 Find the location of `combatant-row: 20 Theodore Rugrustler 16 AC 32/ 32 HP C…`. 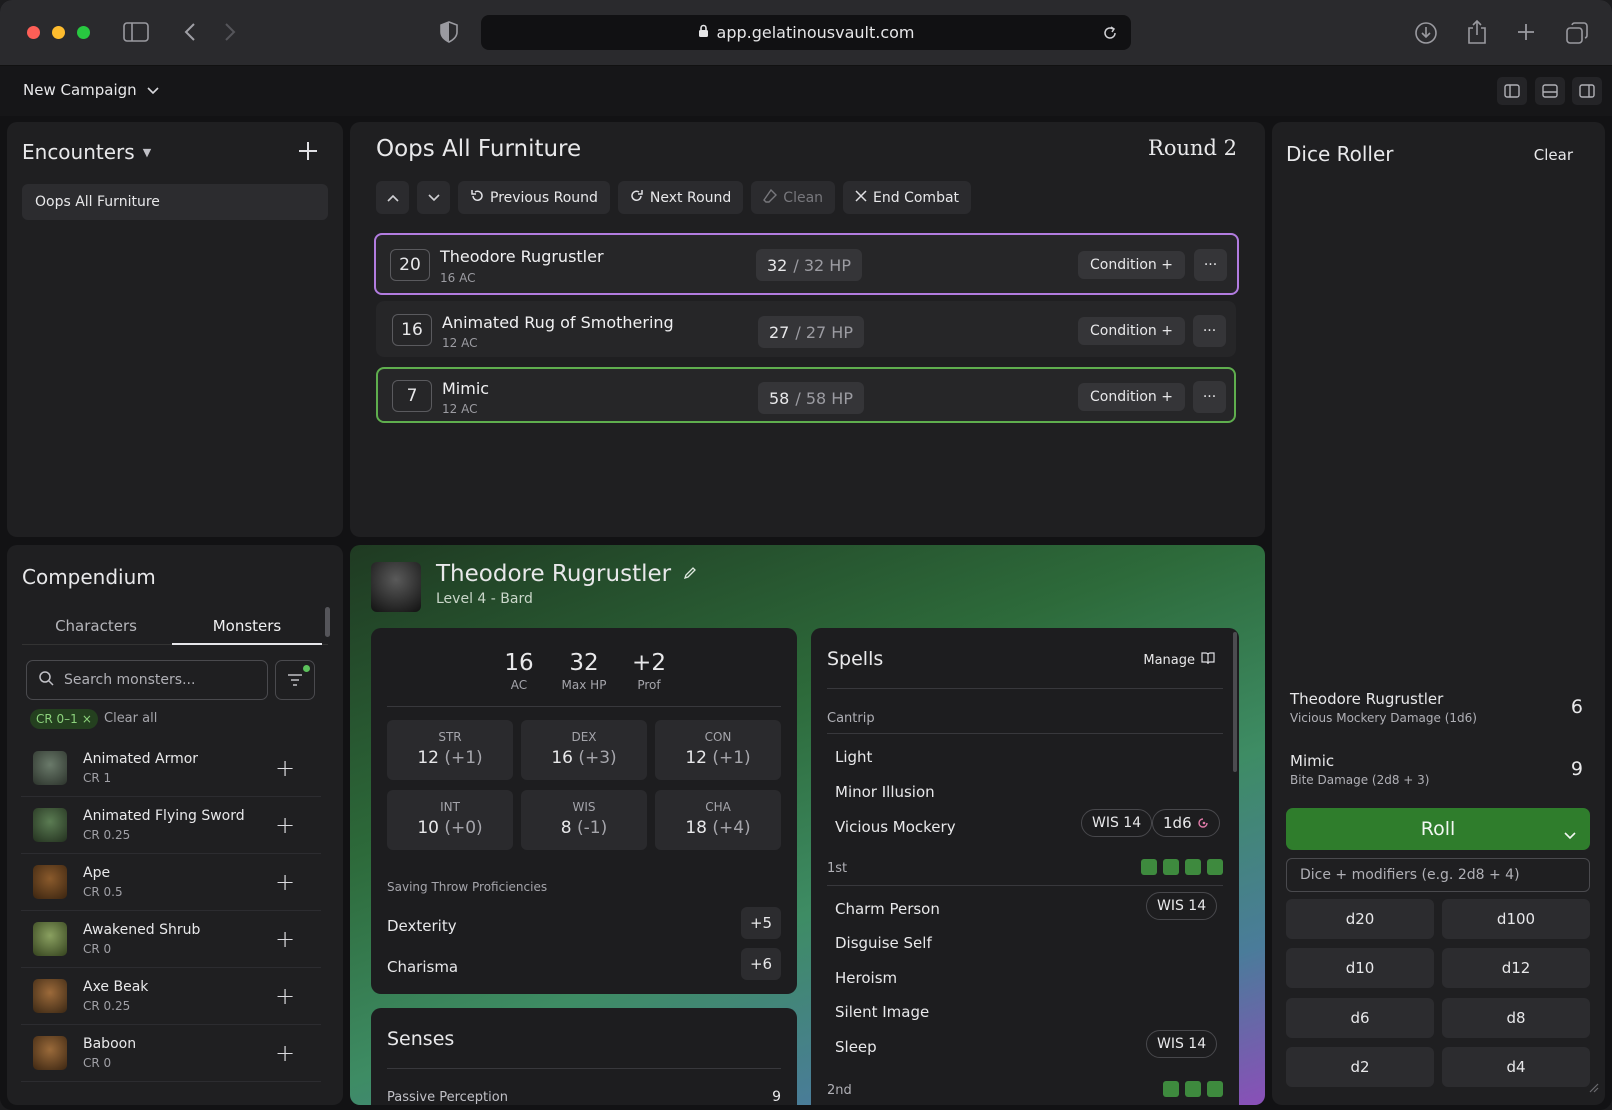

combatant-row: 20 Theodore Rugrustler 16 AC 32/ 32 HP C… is located at coordinates (806, 264).